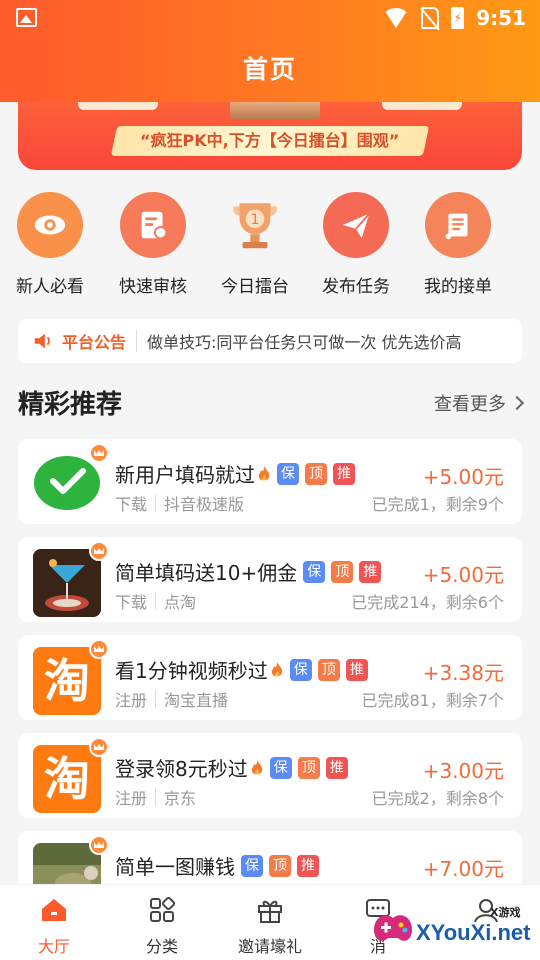  What do you see at coordinates (162, 926) in the screenshot?
I see `nav-category: 分类` at bounding box center [162, 926].